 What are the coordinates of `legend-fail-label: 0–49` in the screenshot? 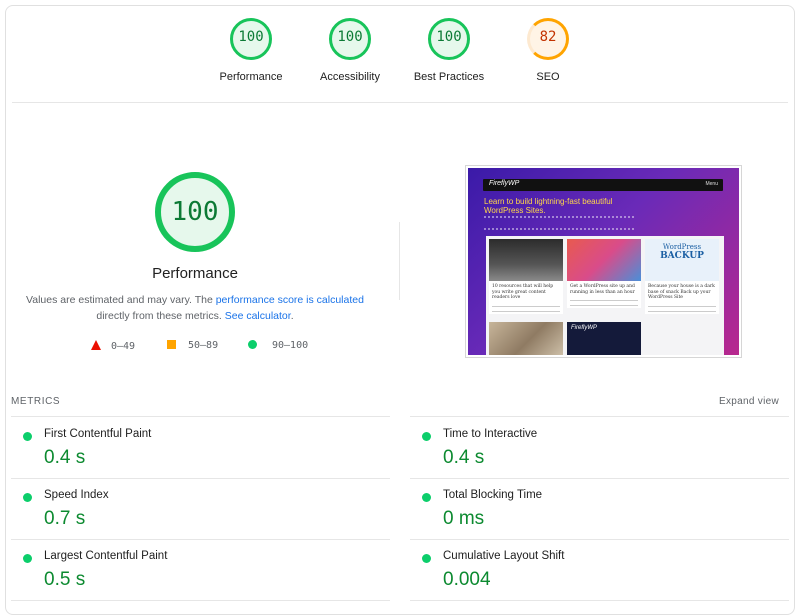 It's located at (123, 346).